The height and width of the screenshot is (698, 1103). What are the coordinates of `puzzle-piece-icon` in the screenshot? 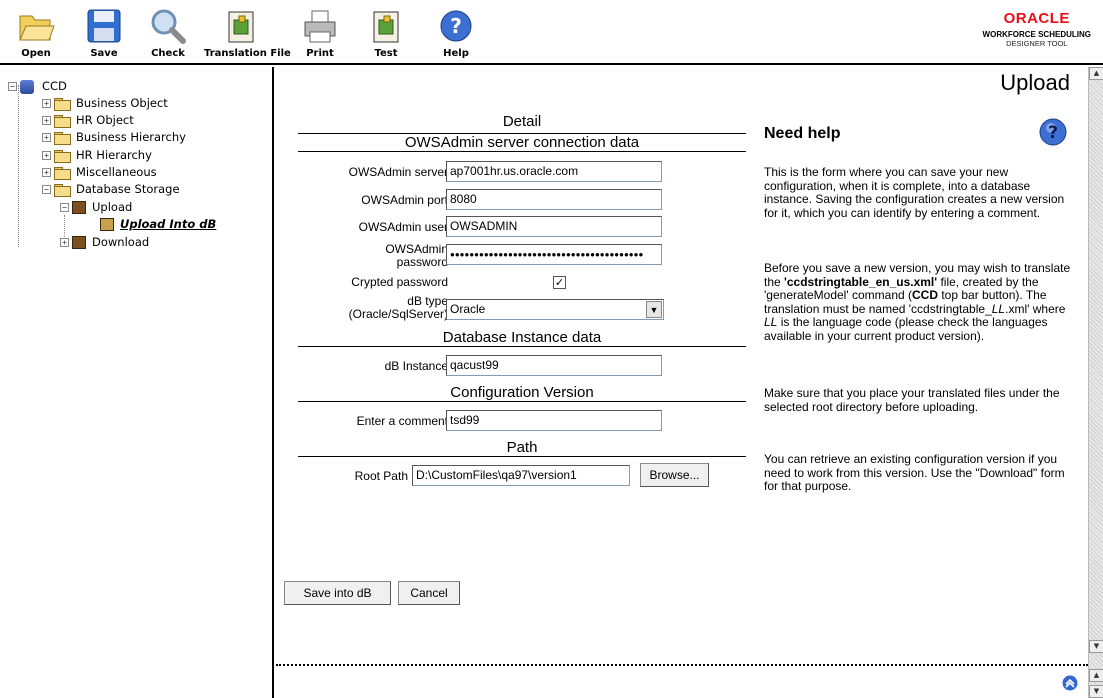 It's located at (241, 27).